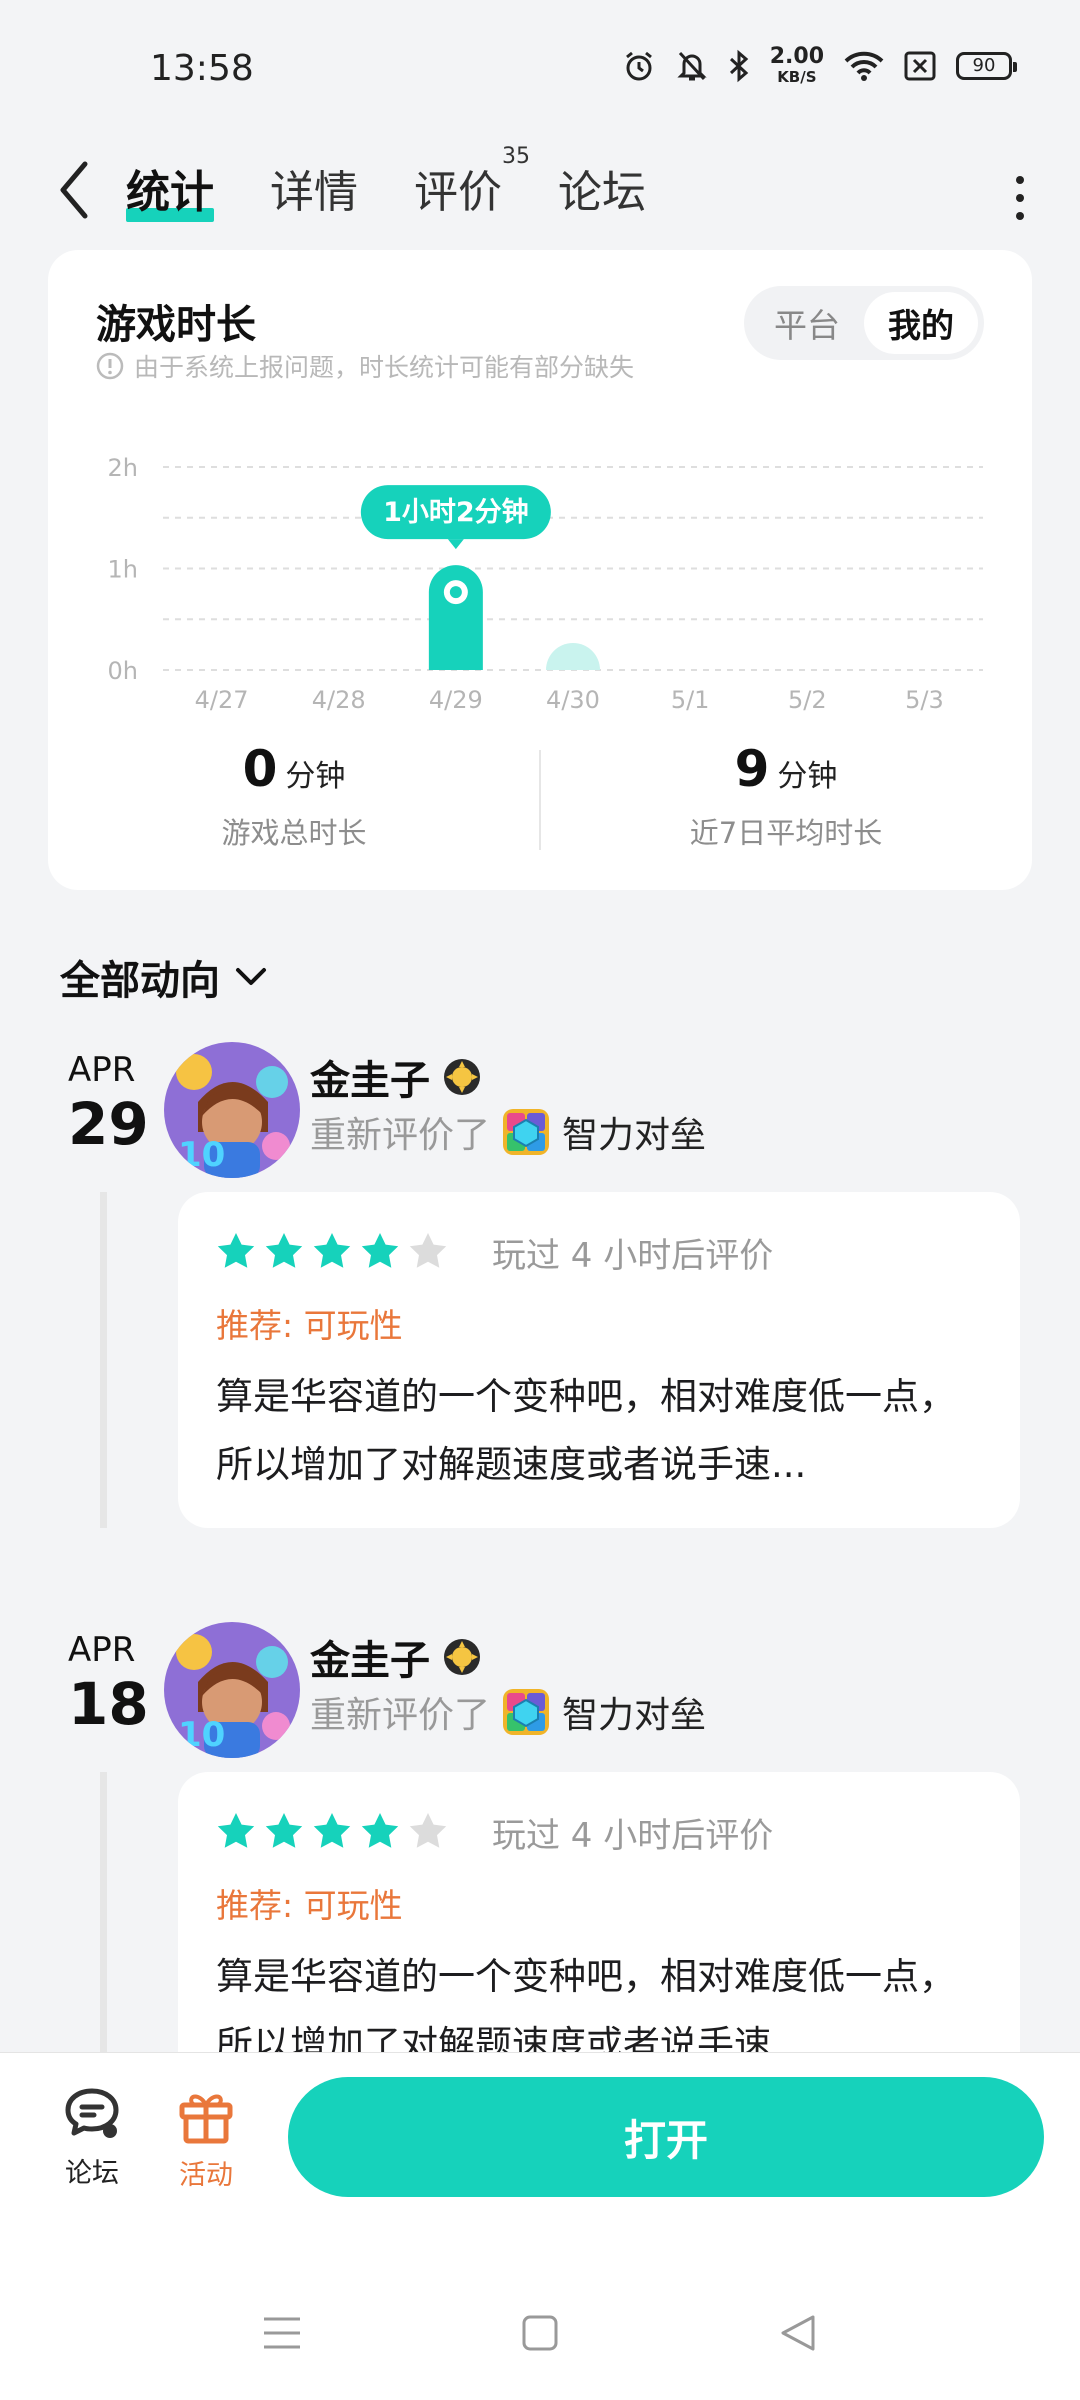 Image resolution: width=1080 pixels, height=2400 pixels. What do you see at coordinates (309, 1905) in the screenshot?
I see `recommend-tag: 推荐: 可玩性` at bounding box center [309, 1905].